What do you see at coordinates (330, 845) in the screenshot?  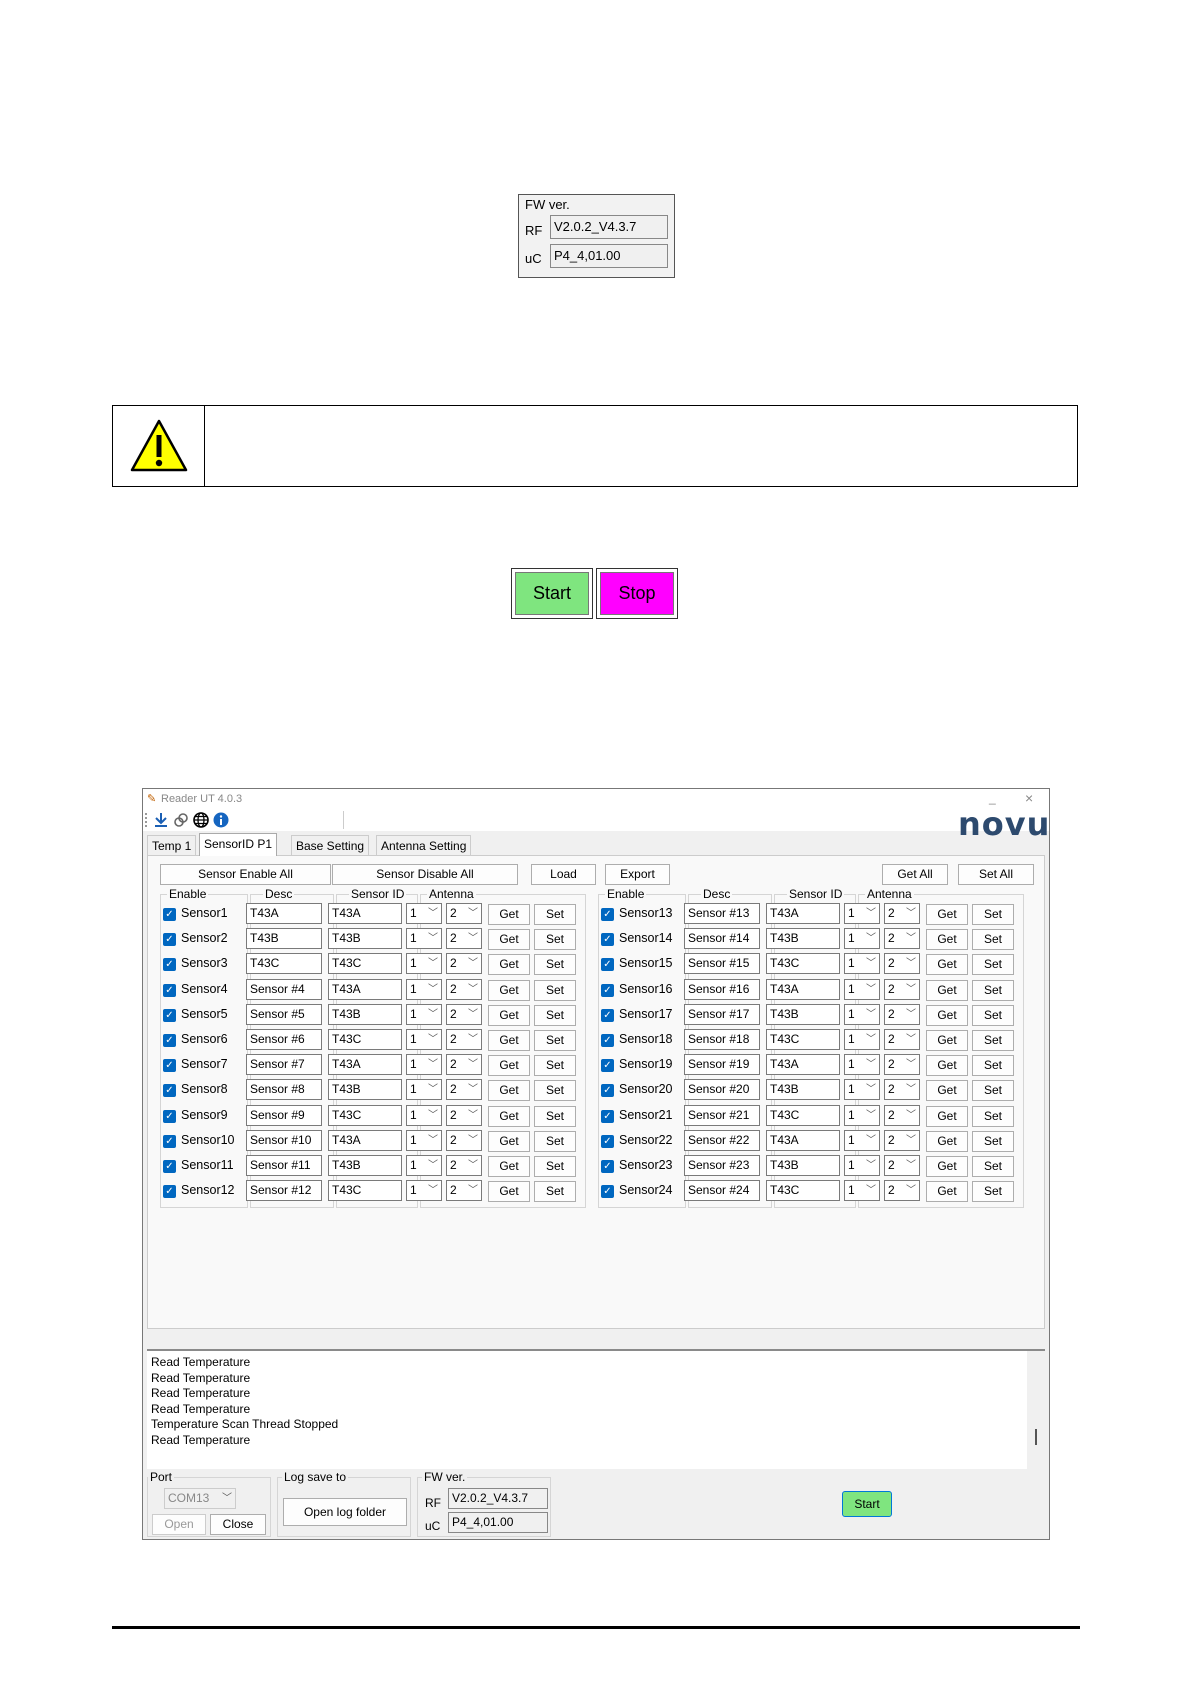 I see `tab-base-setting: Base Setting` at bounding box center [330, 845].